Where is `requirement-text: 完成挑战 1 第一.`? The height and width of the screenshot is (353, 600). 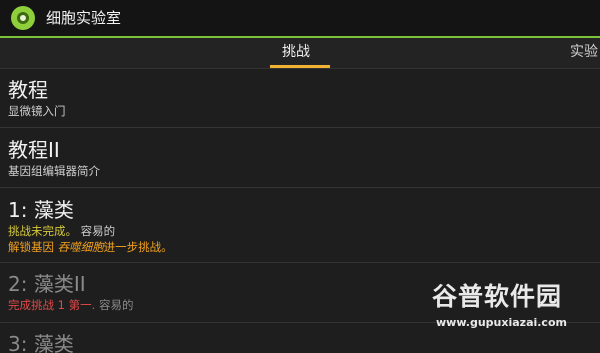 requirement-text: 完成挑战 1 第一. is located at coordinates (52, 305).